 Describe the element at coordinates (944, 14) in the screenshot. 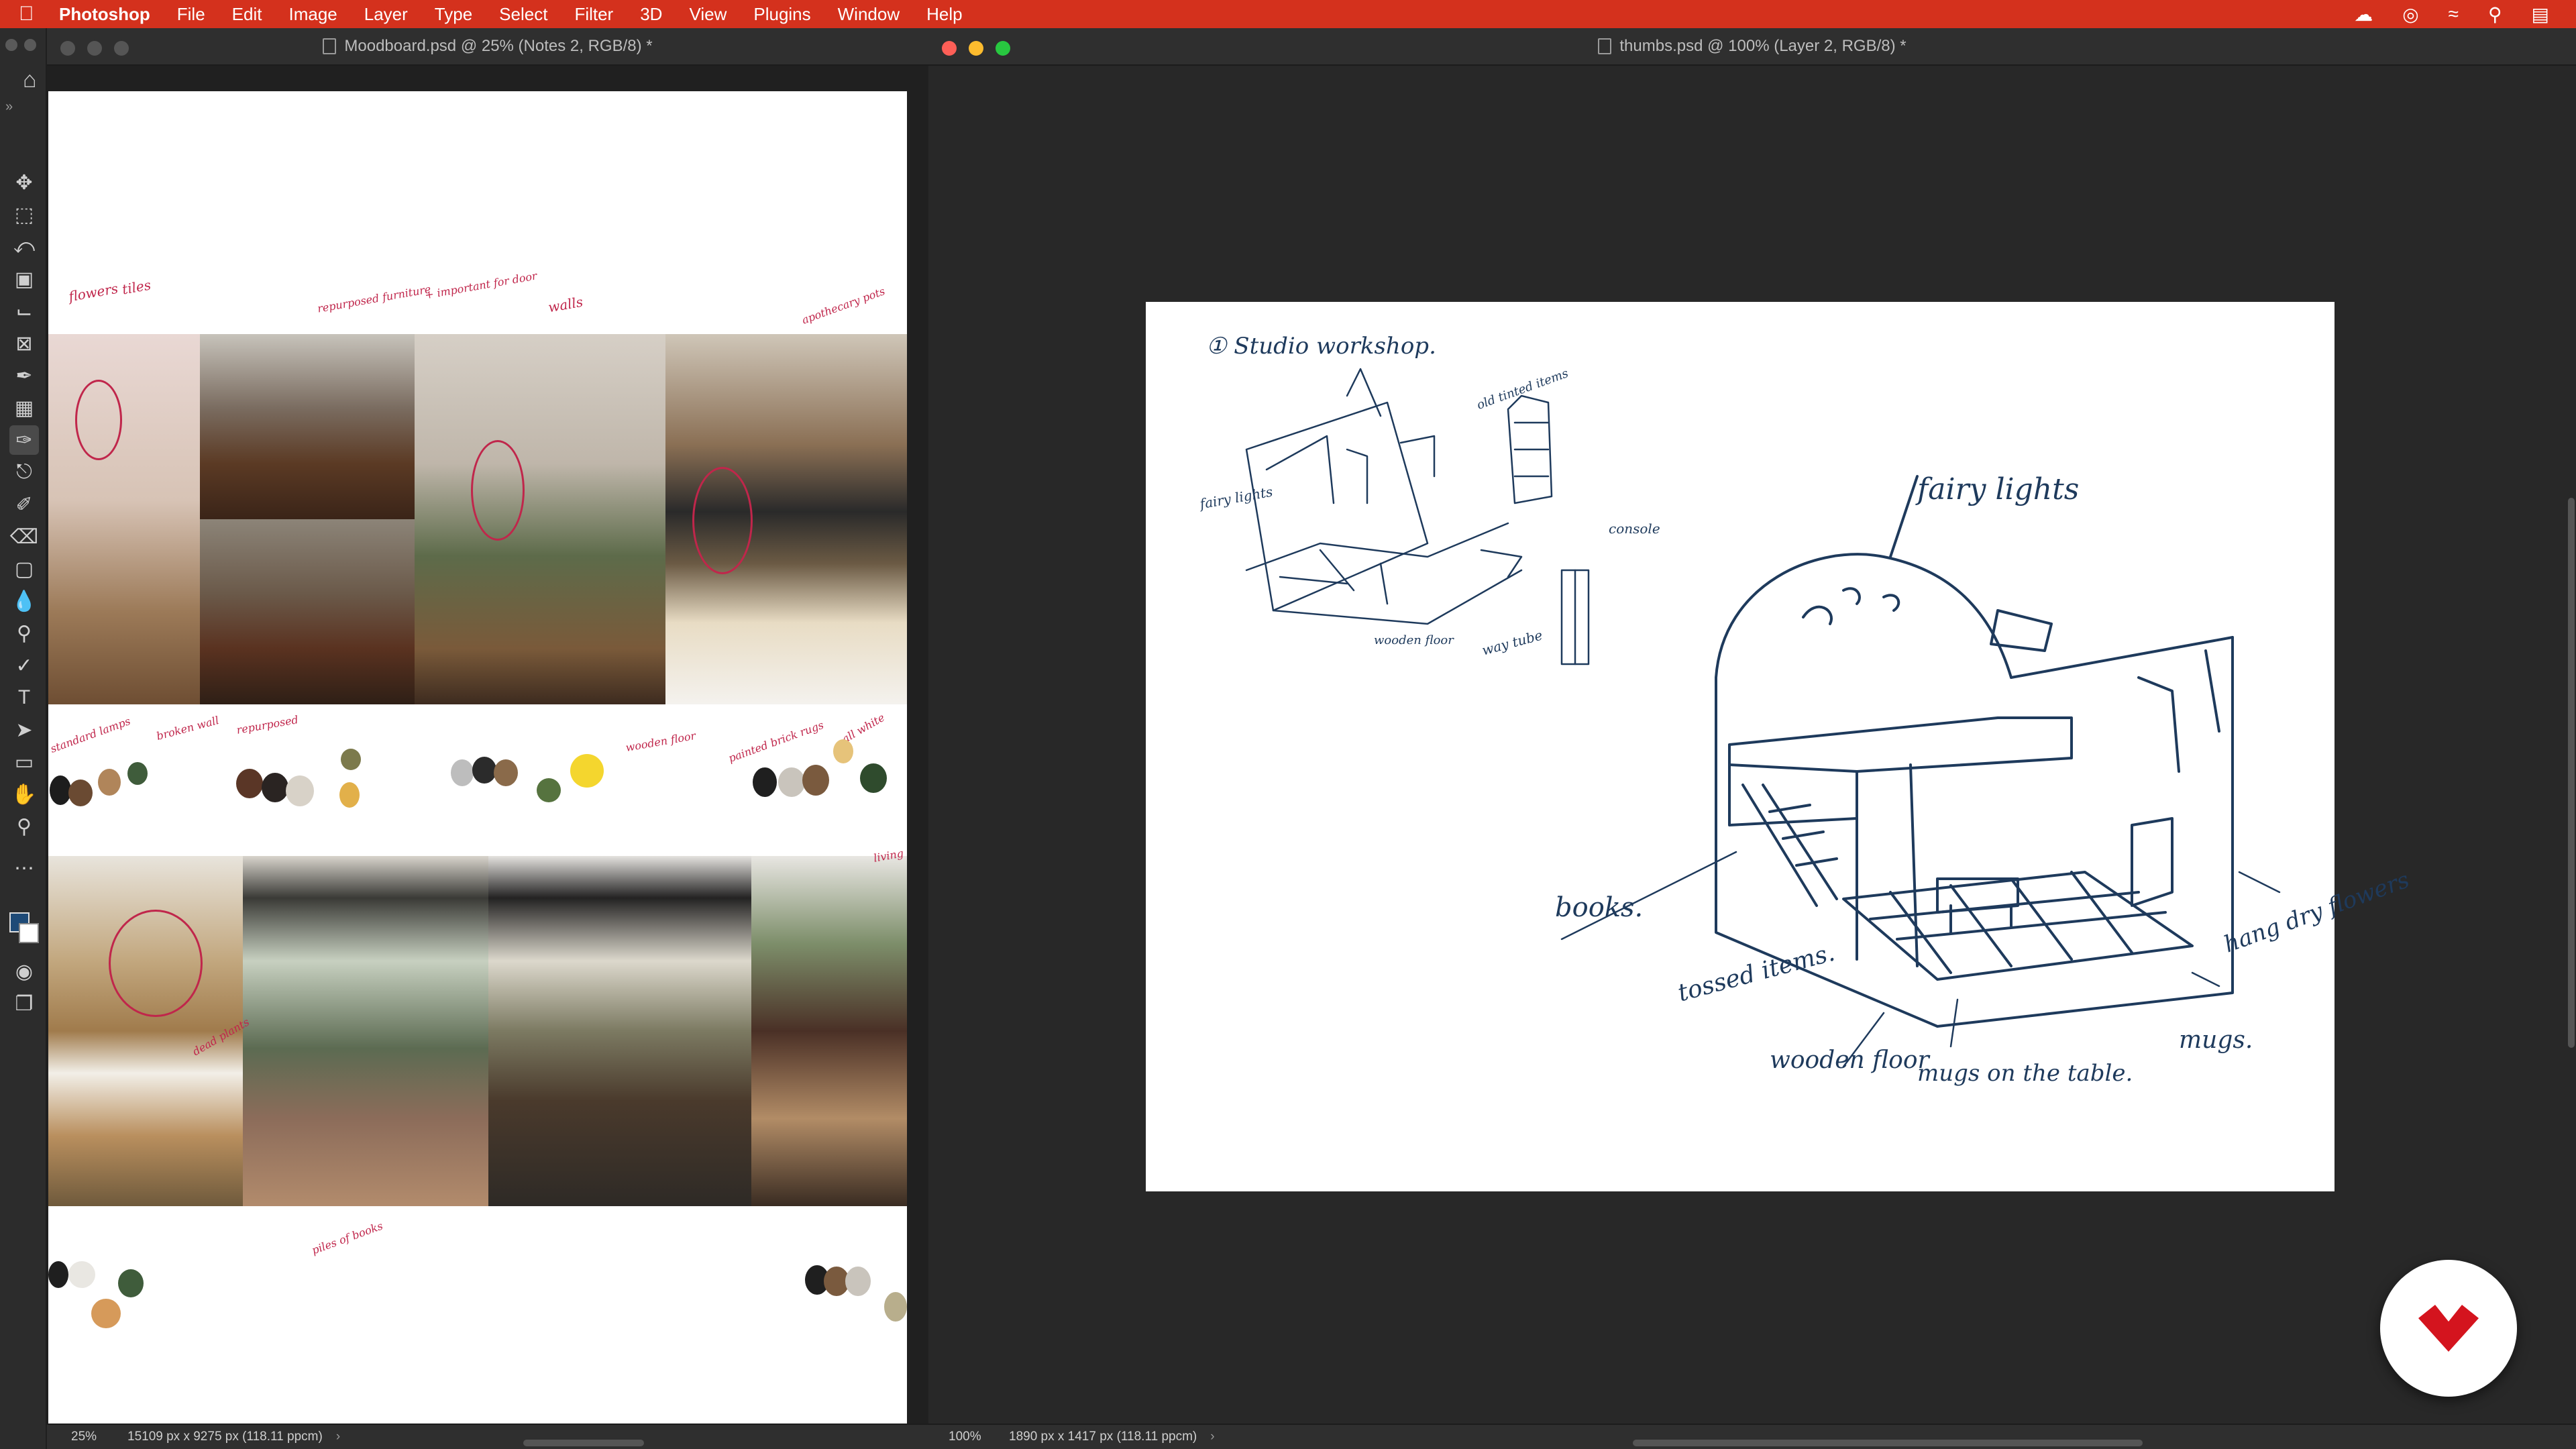

I see `menu-help: Help` at that location.